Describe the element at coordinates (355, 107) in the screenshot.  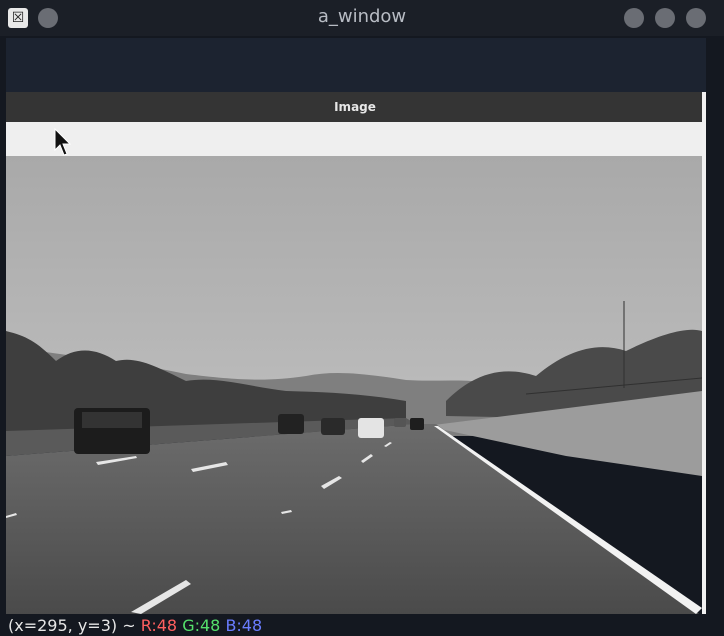
I see `image-panel-header: Image` at that location.